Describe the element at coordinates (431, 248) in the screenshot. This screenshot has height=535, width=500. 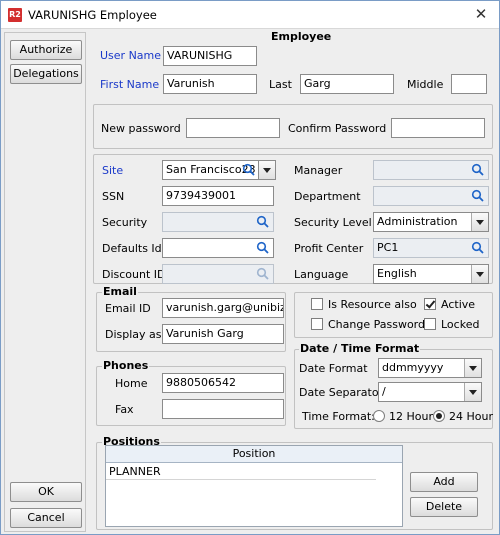
I see `profit-center-input: PC1` at that location.